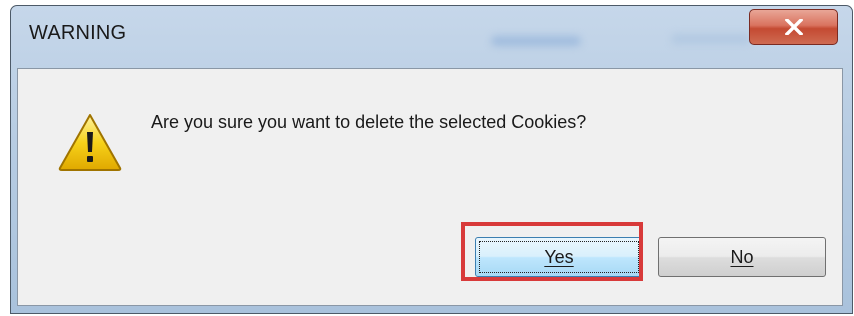 Image resolution: width=854 pixels, height=316 pixels. I want to click on no-button: No, so click(742, 257).